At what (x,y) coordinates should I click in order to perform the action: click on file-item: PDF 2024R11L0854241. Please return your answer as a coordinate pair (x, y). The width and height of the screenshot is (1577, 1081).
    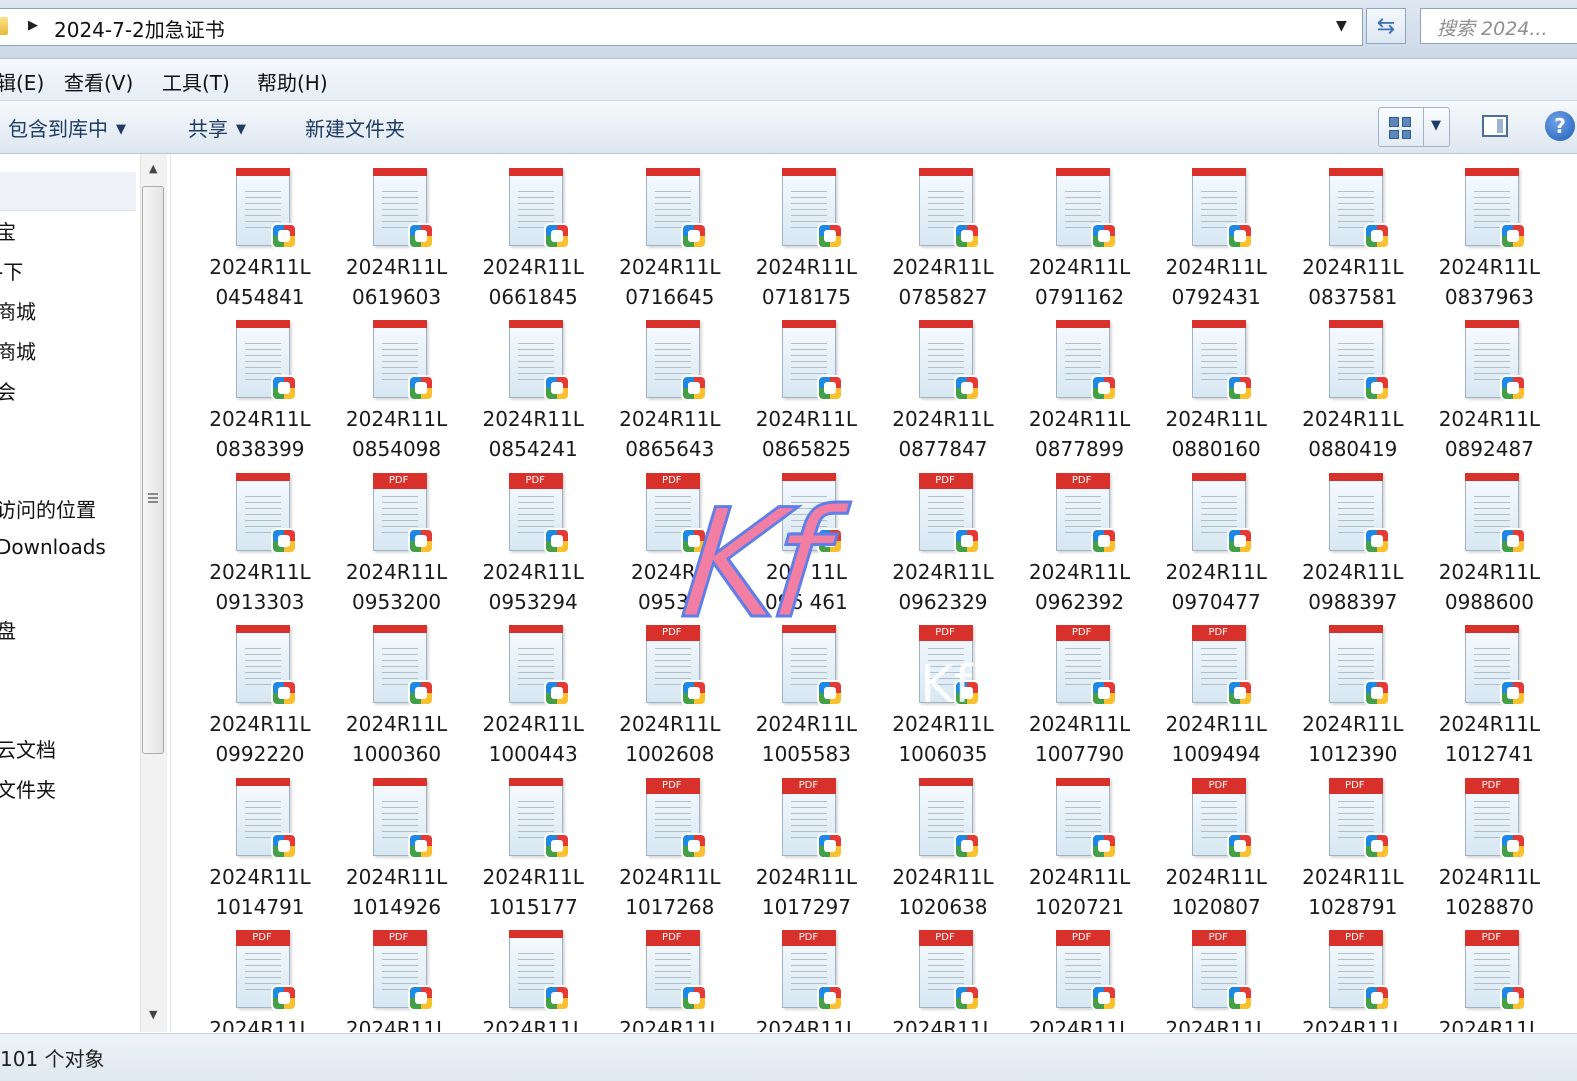
    Looking at the image, I should click on (533, 383).